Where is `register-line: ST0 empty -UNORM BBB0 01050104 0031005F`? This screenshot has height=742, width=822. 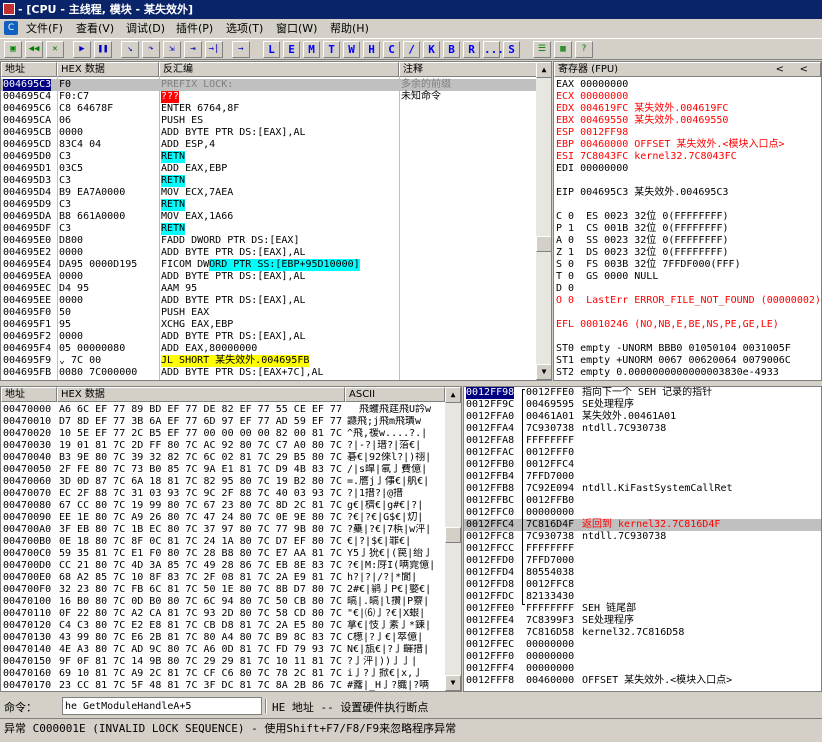
register-line: ST0 empty -UNORM BBB0 01050104 0031005F is located at coordinates (688, 349).